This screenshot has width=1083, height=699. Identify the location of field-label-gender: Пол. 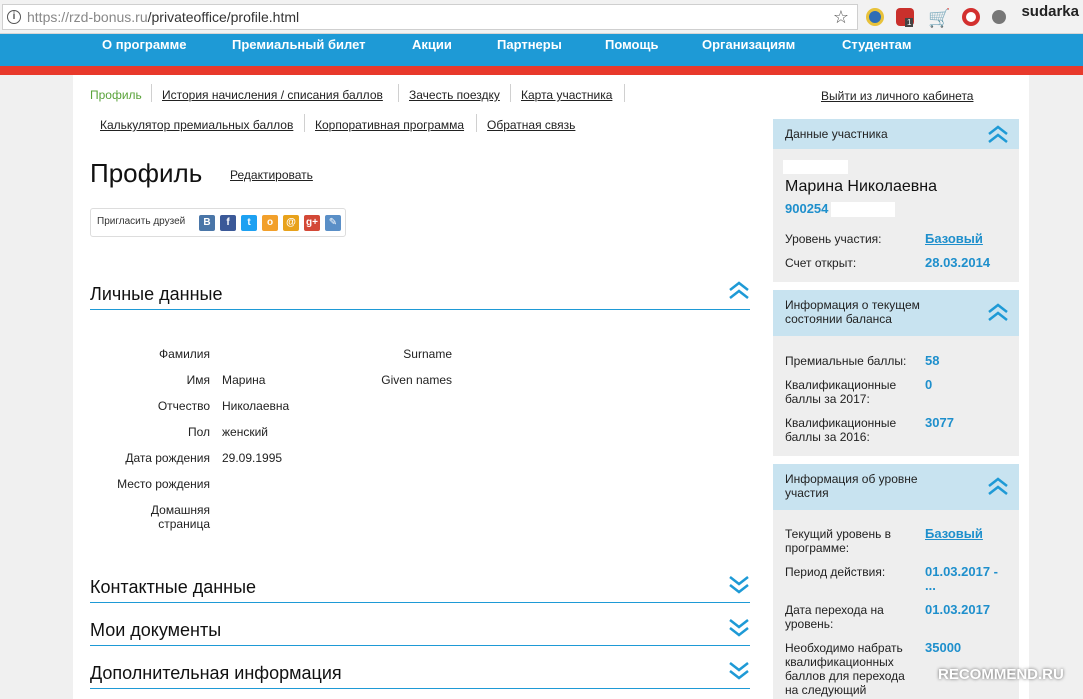
(198, 432).